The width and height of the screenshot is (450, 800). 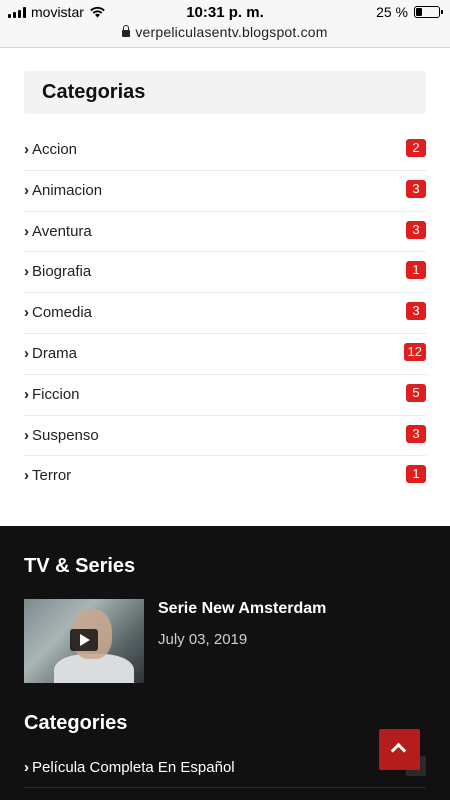 What do you see at coordinates (203, 639) in the screenshot?
I see `post-date: July 03, 2019` at bounding box center [203, 639].